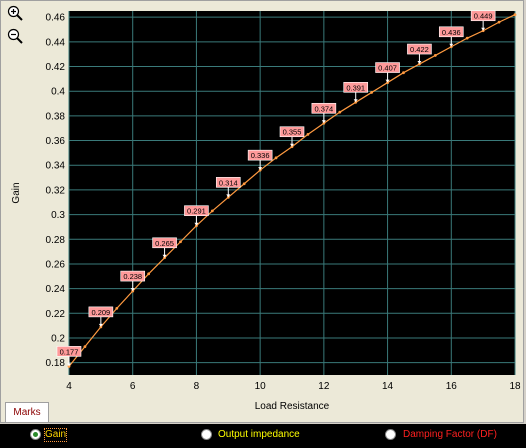  What do you see at coordinates (55, 435) in the screenshot?
I see `radio-gain-label: Gain` at bounding box center [55, 435].